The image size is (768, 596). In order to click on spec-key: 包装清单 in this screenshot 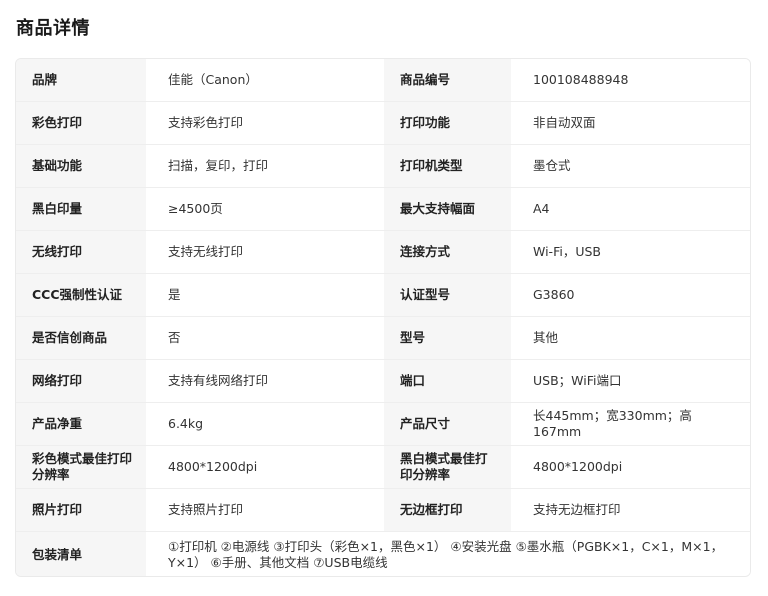, I will do `click(81, 554)`.